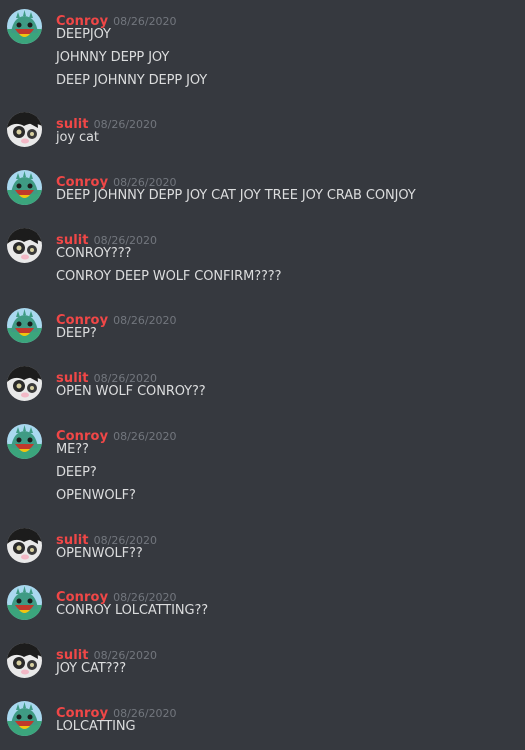 Image resolution: width=525 pixels, height=750 pixels. Describe the element at coordinates (83, 34) in the screenshot. I see `message-text: DEEPJOY` at that location.